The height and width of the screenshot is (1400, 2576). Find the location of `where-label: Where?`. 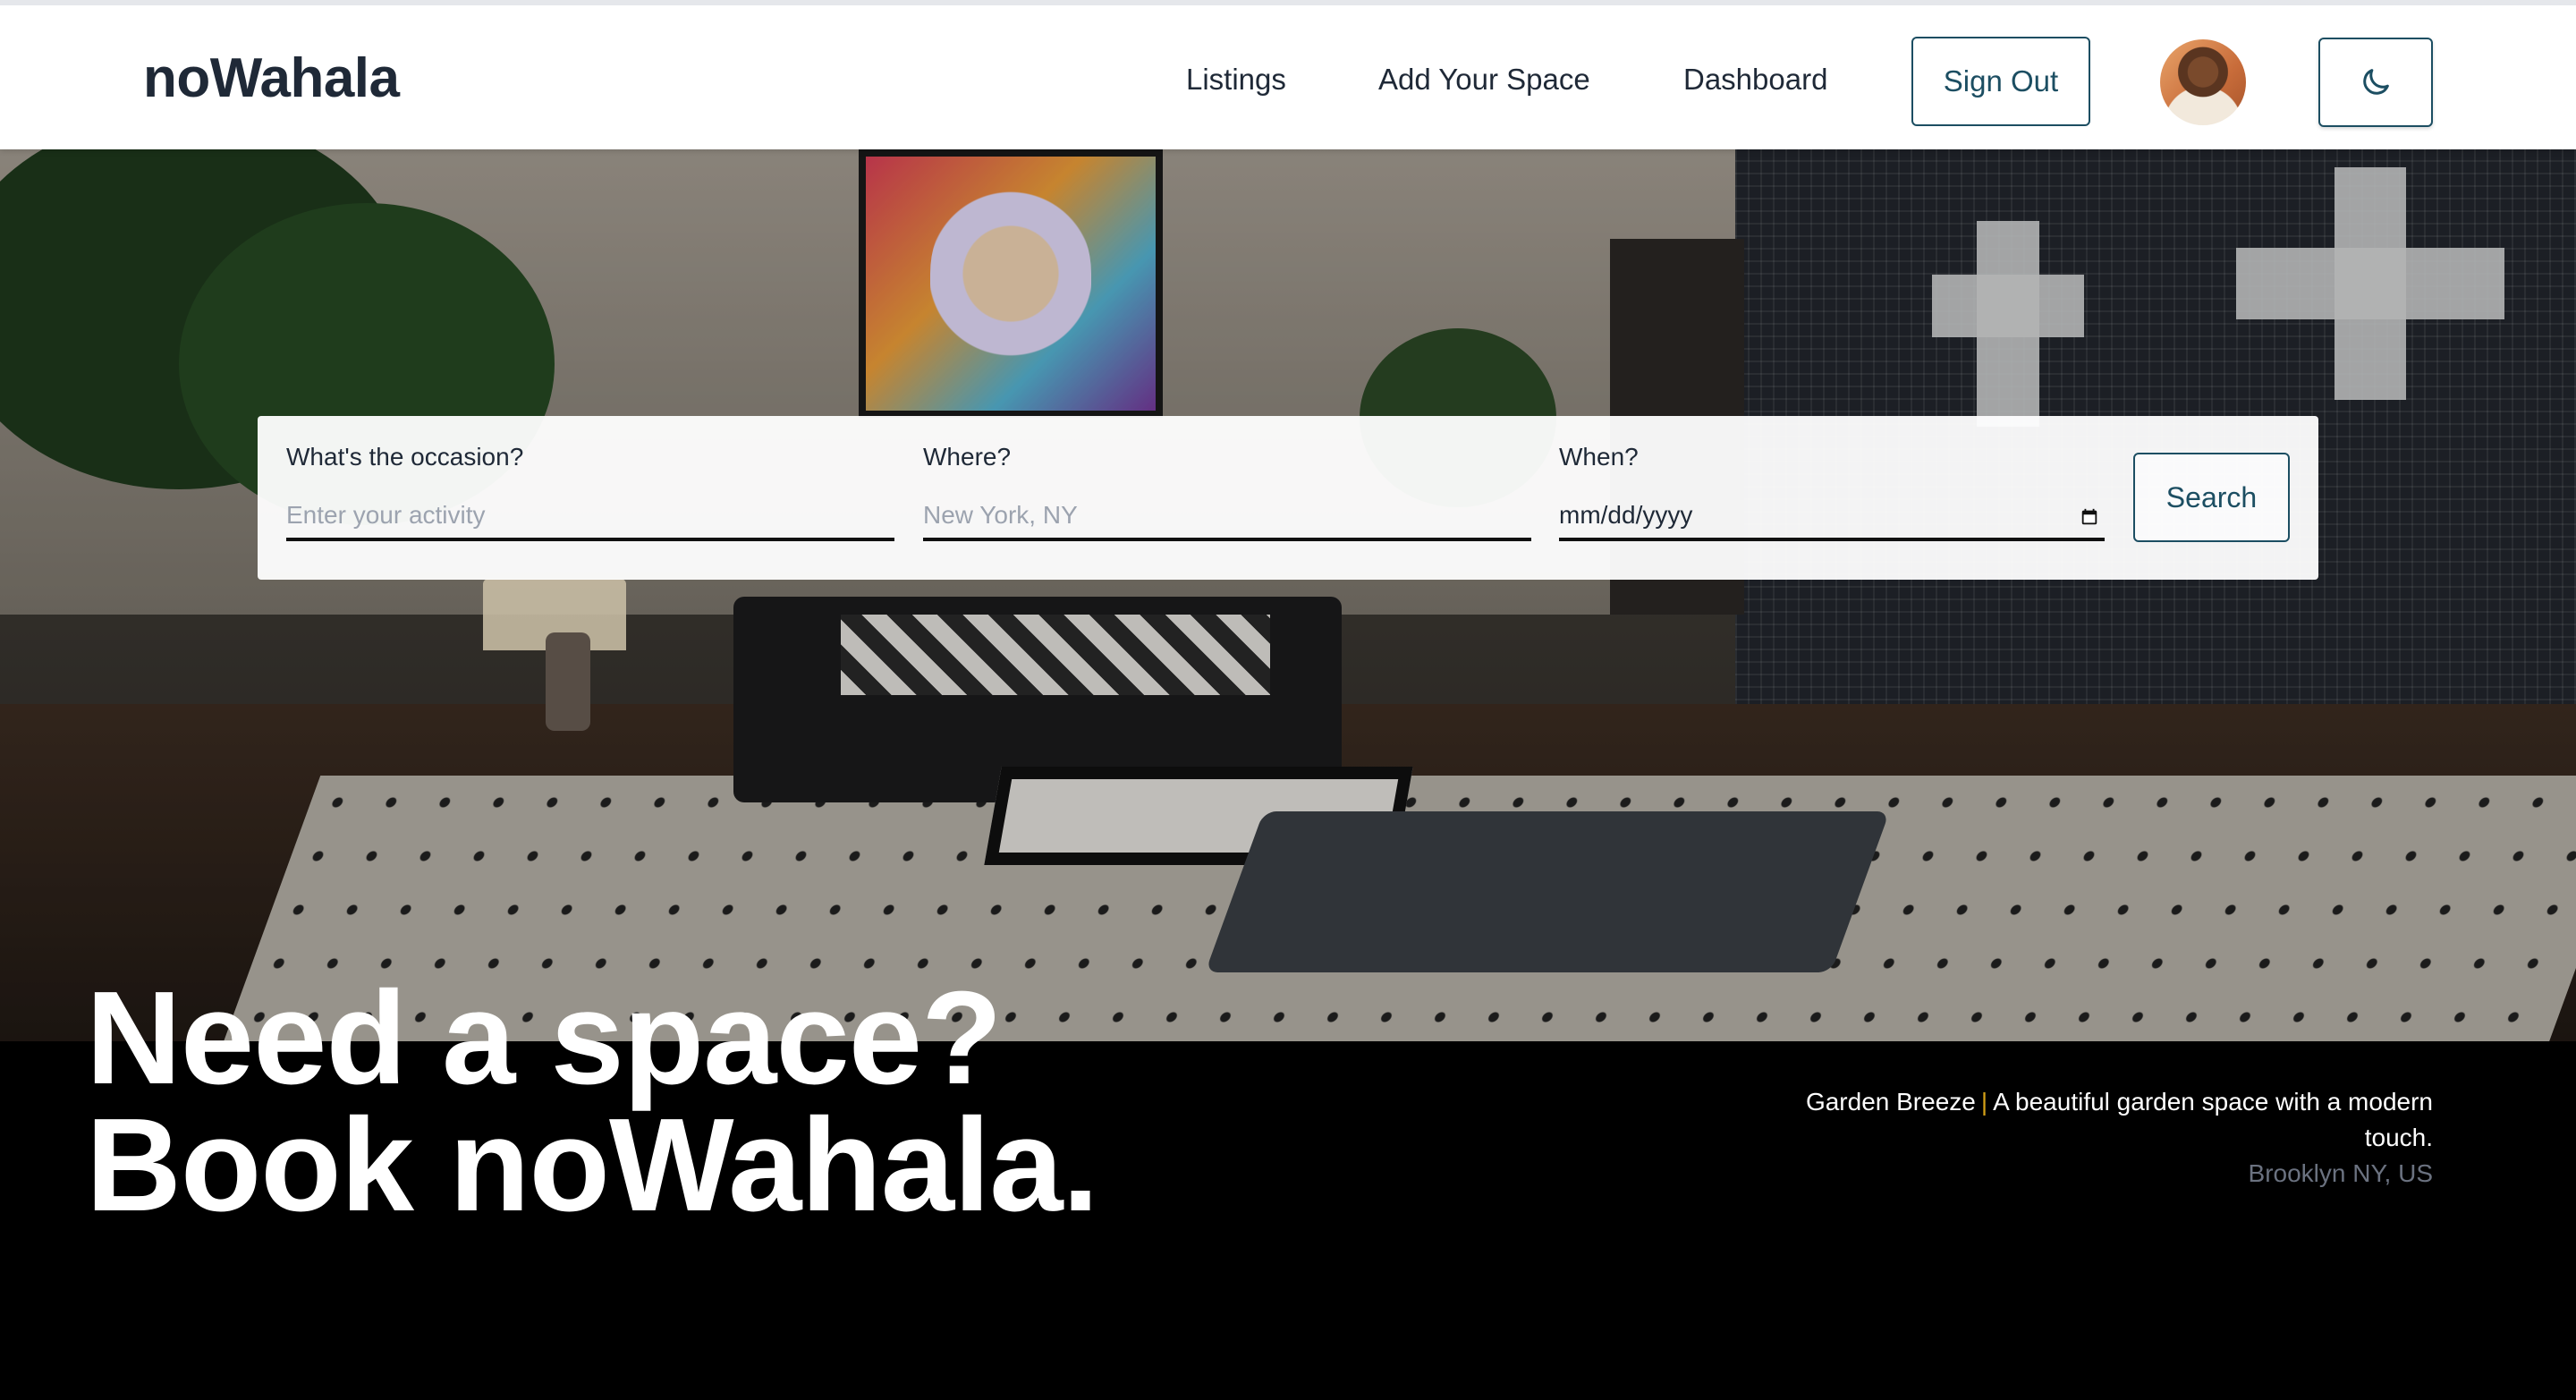

where-label: Where? is located at coordinates (967, 457).